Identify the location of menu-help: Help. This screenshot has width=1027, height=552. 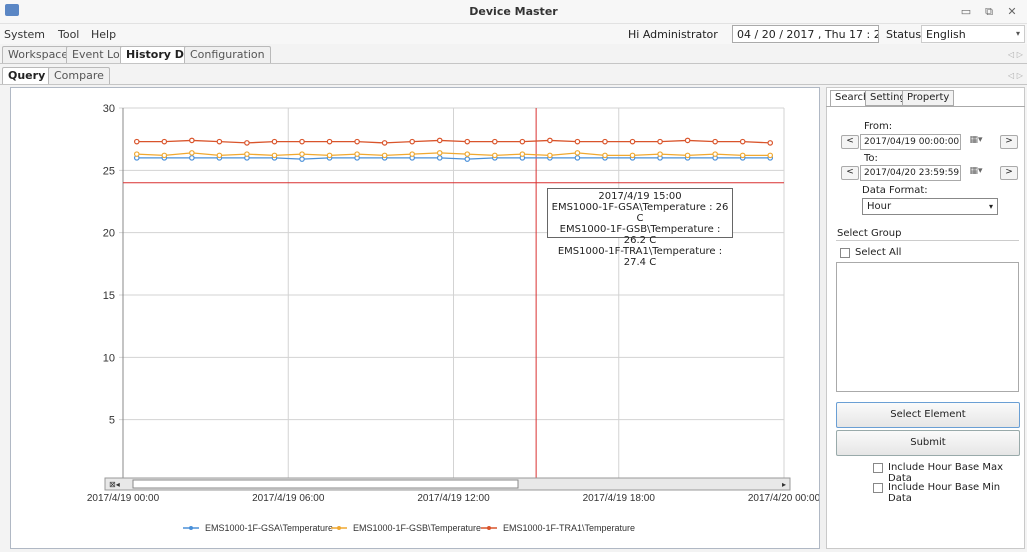
(103, 34).